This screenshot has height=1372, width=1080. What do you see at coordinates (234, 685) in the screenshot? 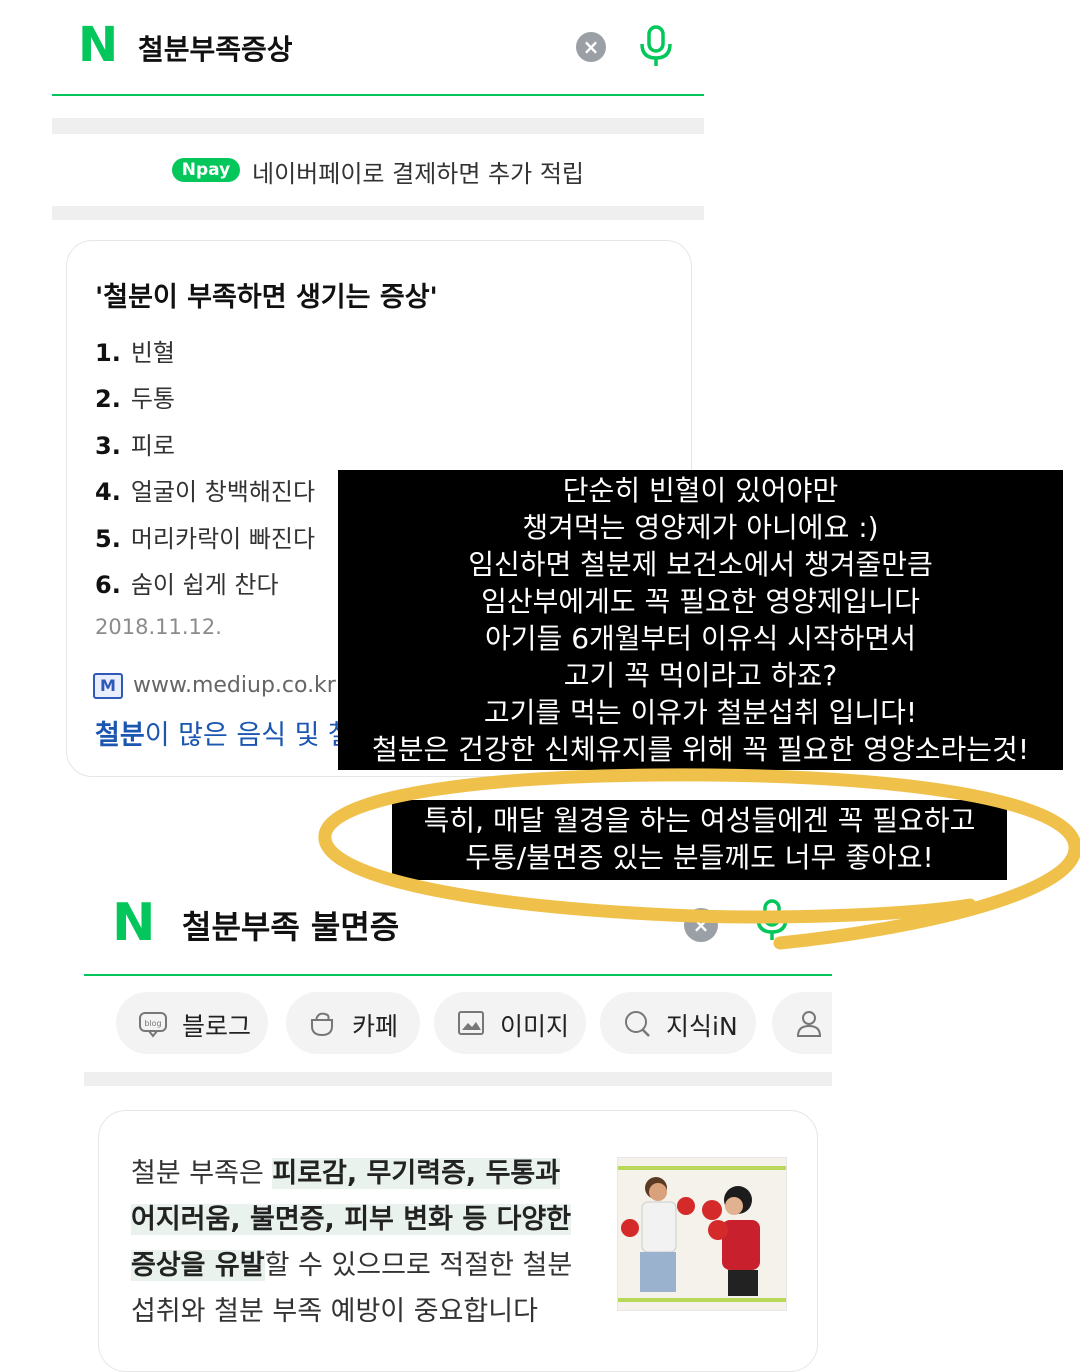
I see `source-url: www.mediup.co.kr` at bounding box center [234, 685].